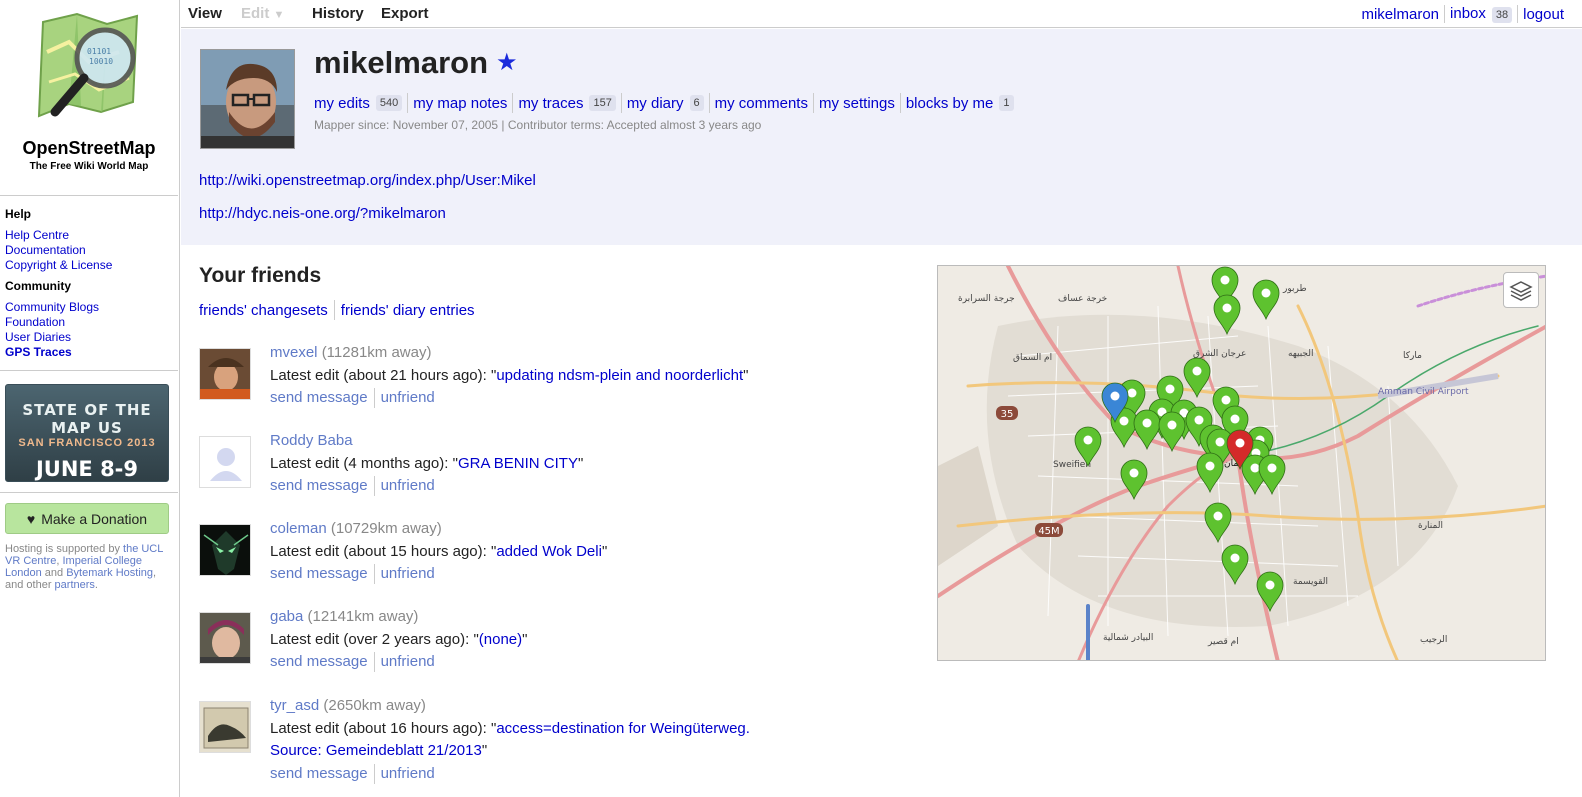 This screenshot has width=1582, height=797. What do you see at coordinates (54, 573) in the screenshot?
I see `hosting-text: and` at bounding box center [54, 573].